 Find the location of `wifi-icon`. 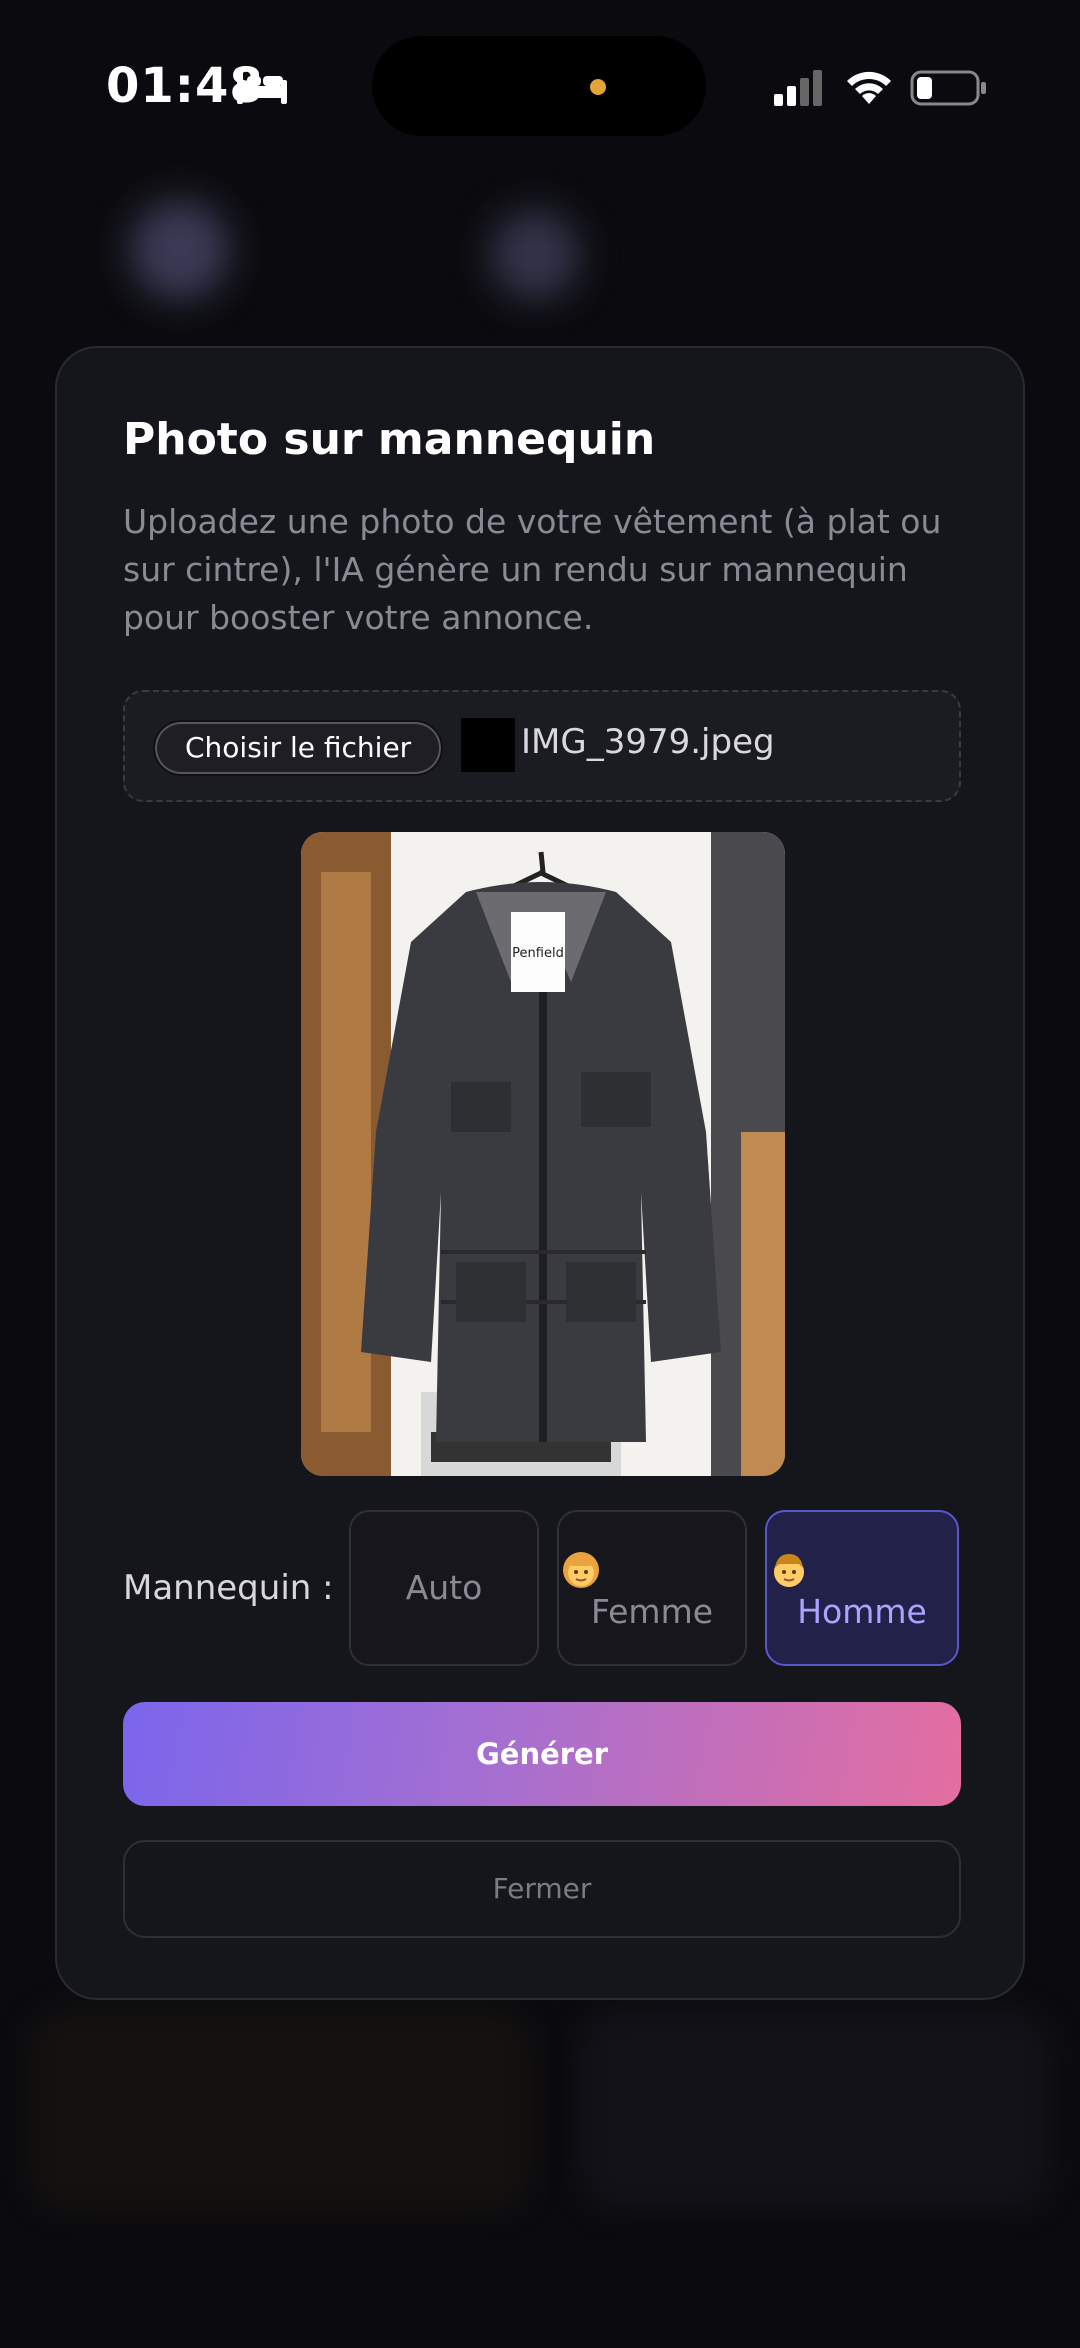

wifi-icon is located at coordinates (869, 87).